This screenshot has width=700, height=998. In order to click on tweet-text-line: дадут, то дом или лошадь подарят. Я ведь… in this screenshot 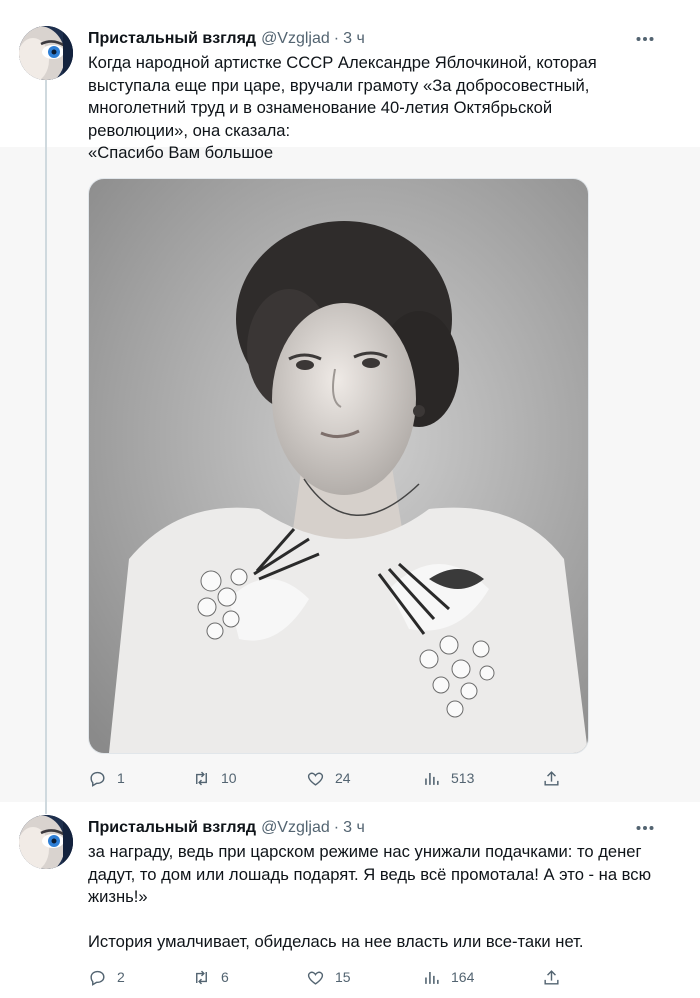, I will do `click(370, 874)`.